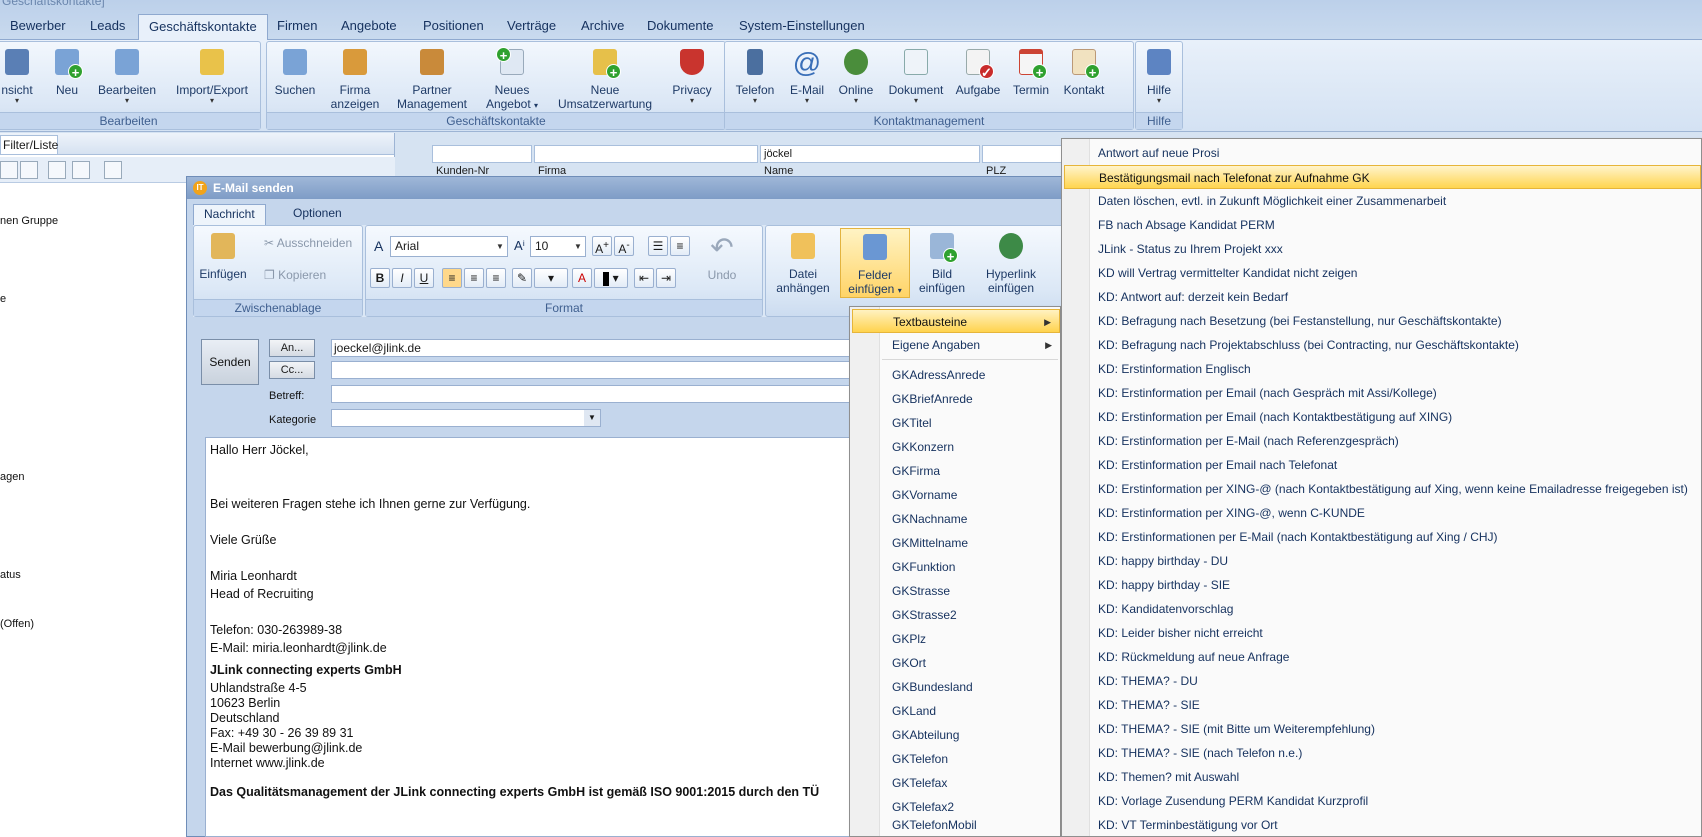 Image resolution: width=1702 pixels, height=837 pixels. Describe the element at coordinates (1395, 777) in the screenshot. I see `menu-item-textbaustein: KD: Themen? mit Auswahl` at that location.